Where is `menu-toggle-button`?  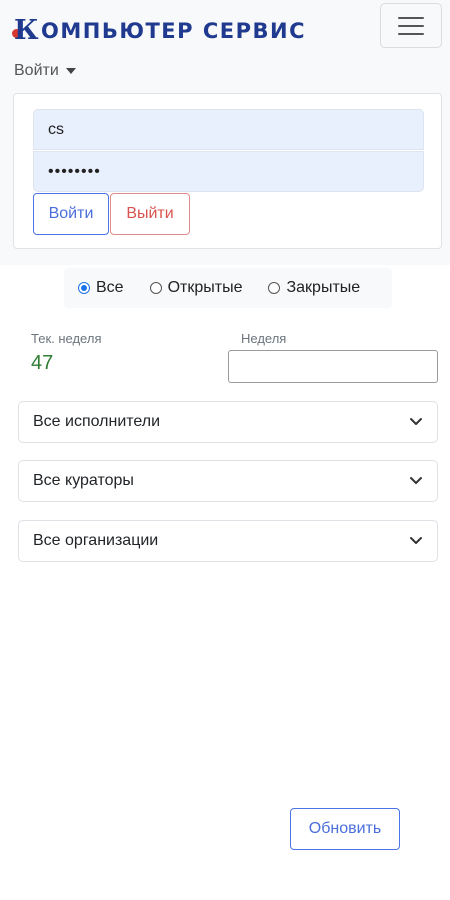
menu-toggle-button is located at coordinates (411, 25).